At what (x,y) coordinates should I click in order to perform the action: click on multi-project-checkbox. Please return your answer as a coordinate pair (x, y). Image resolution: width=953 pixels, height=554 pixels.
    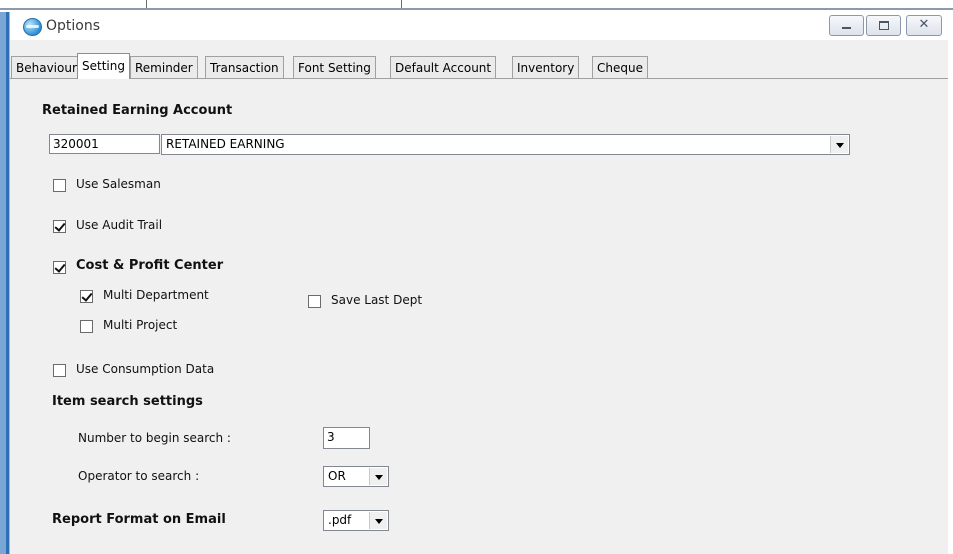
    Looking at the image, I should click on (86, 326).